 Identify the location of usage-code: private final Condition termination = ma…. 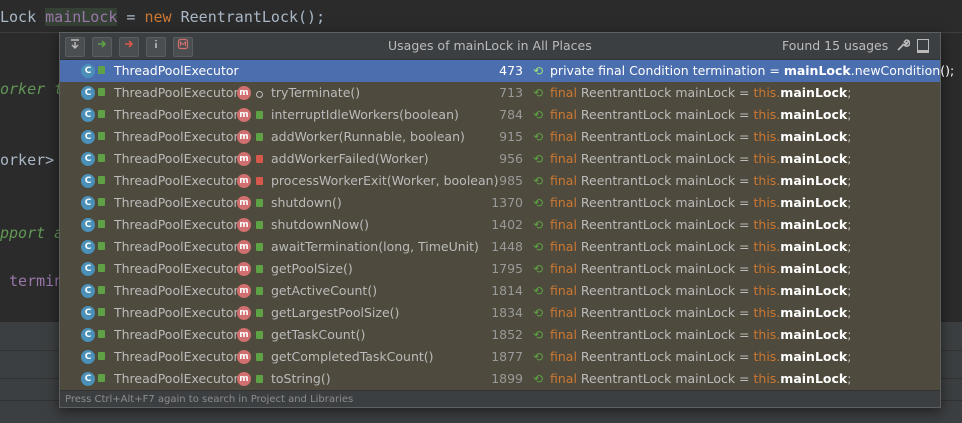
(752, 70).